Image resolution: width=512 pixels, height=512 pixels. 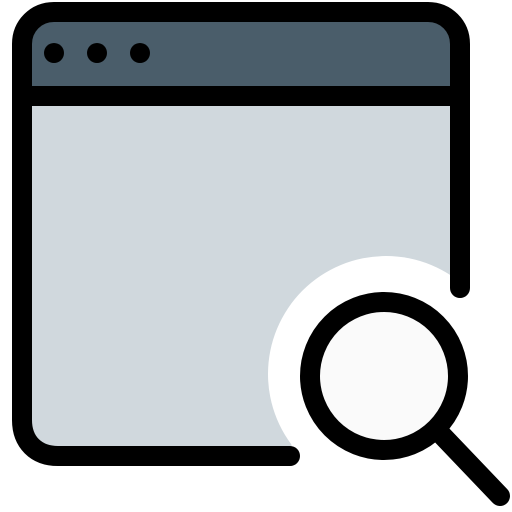 What do you see at coordinates (54, 53) in the screenshot?
I see `window-dot-1-icon` at bounding box center [54, 53].